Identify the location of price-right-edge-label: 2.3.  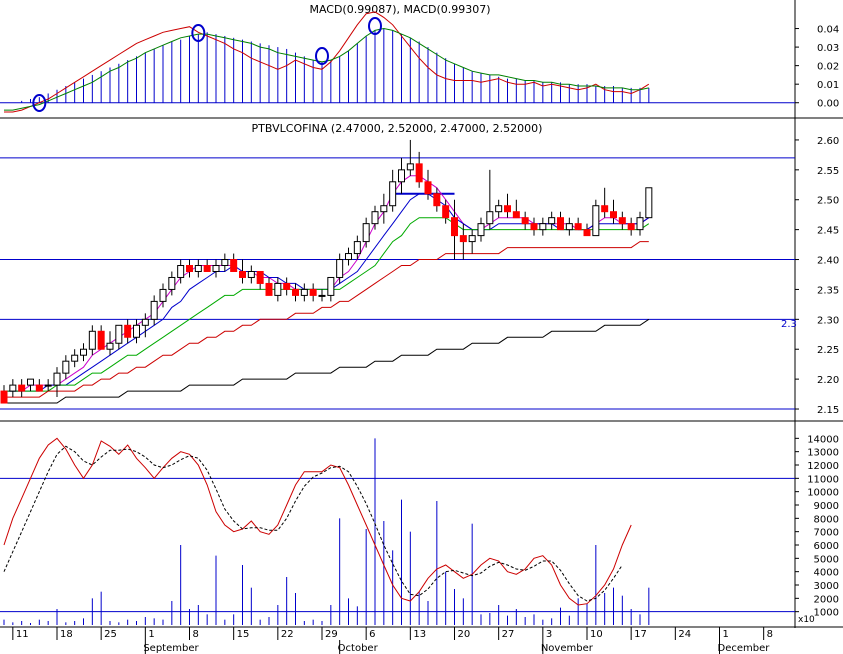
(789, 324).